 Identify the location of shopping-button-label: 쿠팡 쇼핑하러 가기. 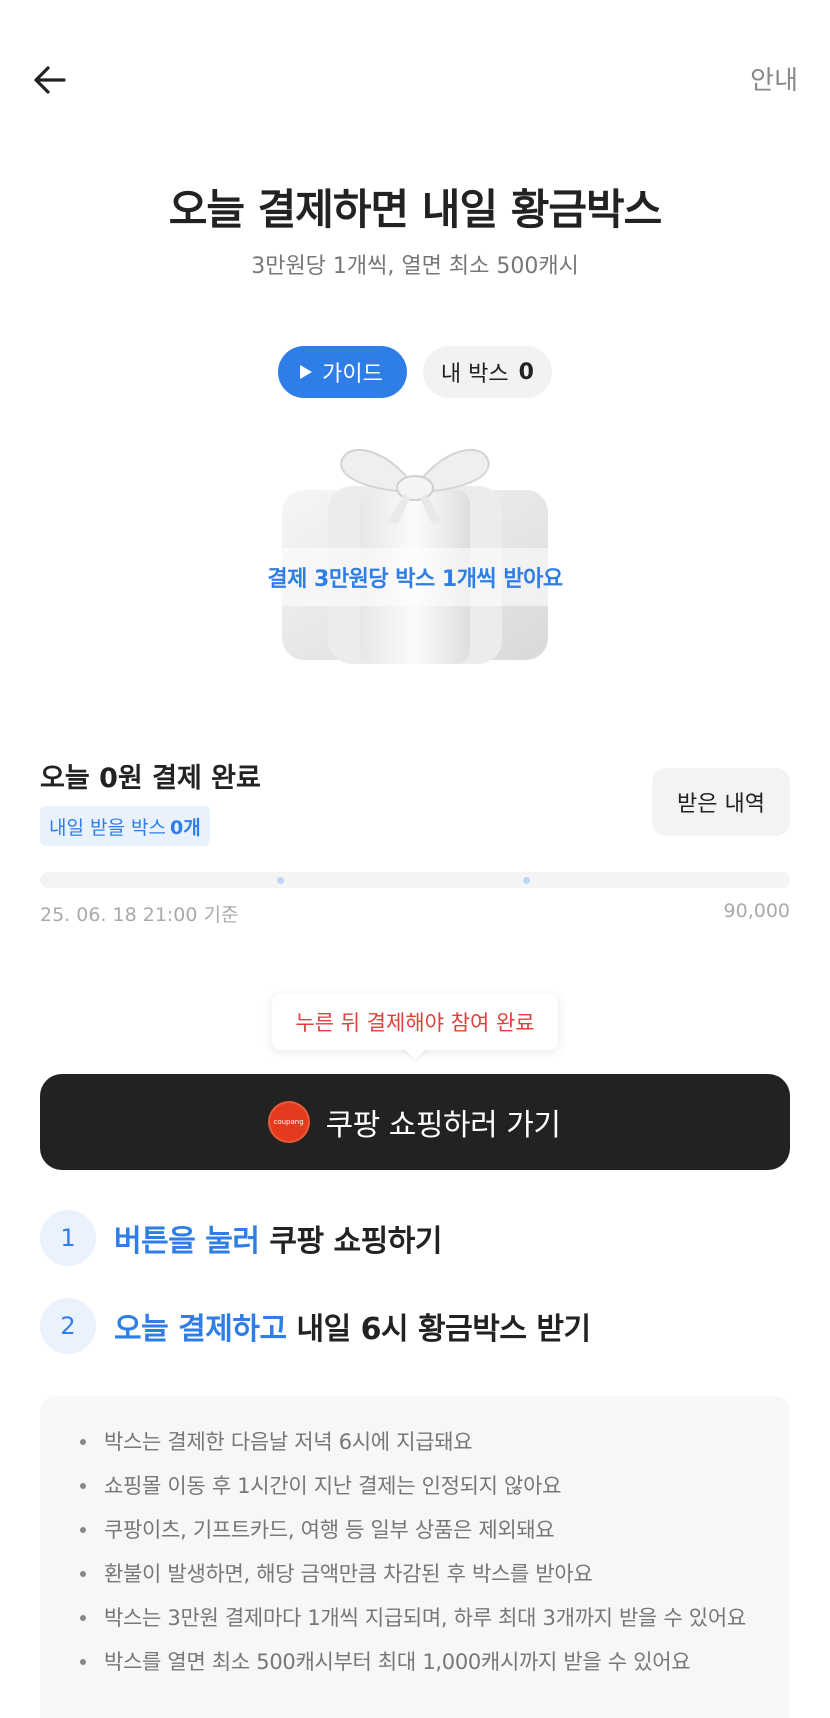
(443, 1125).